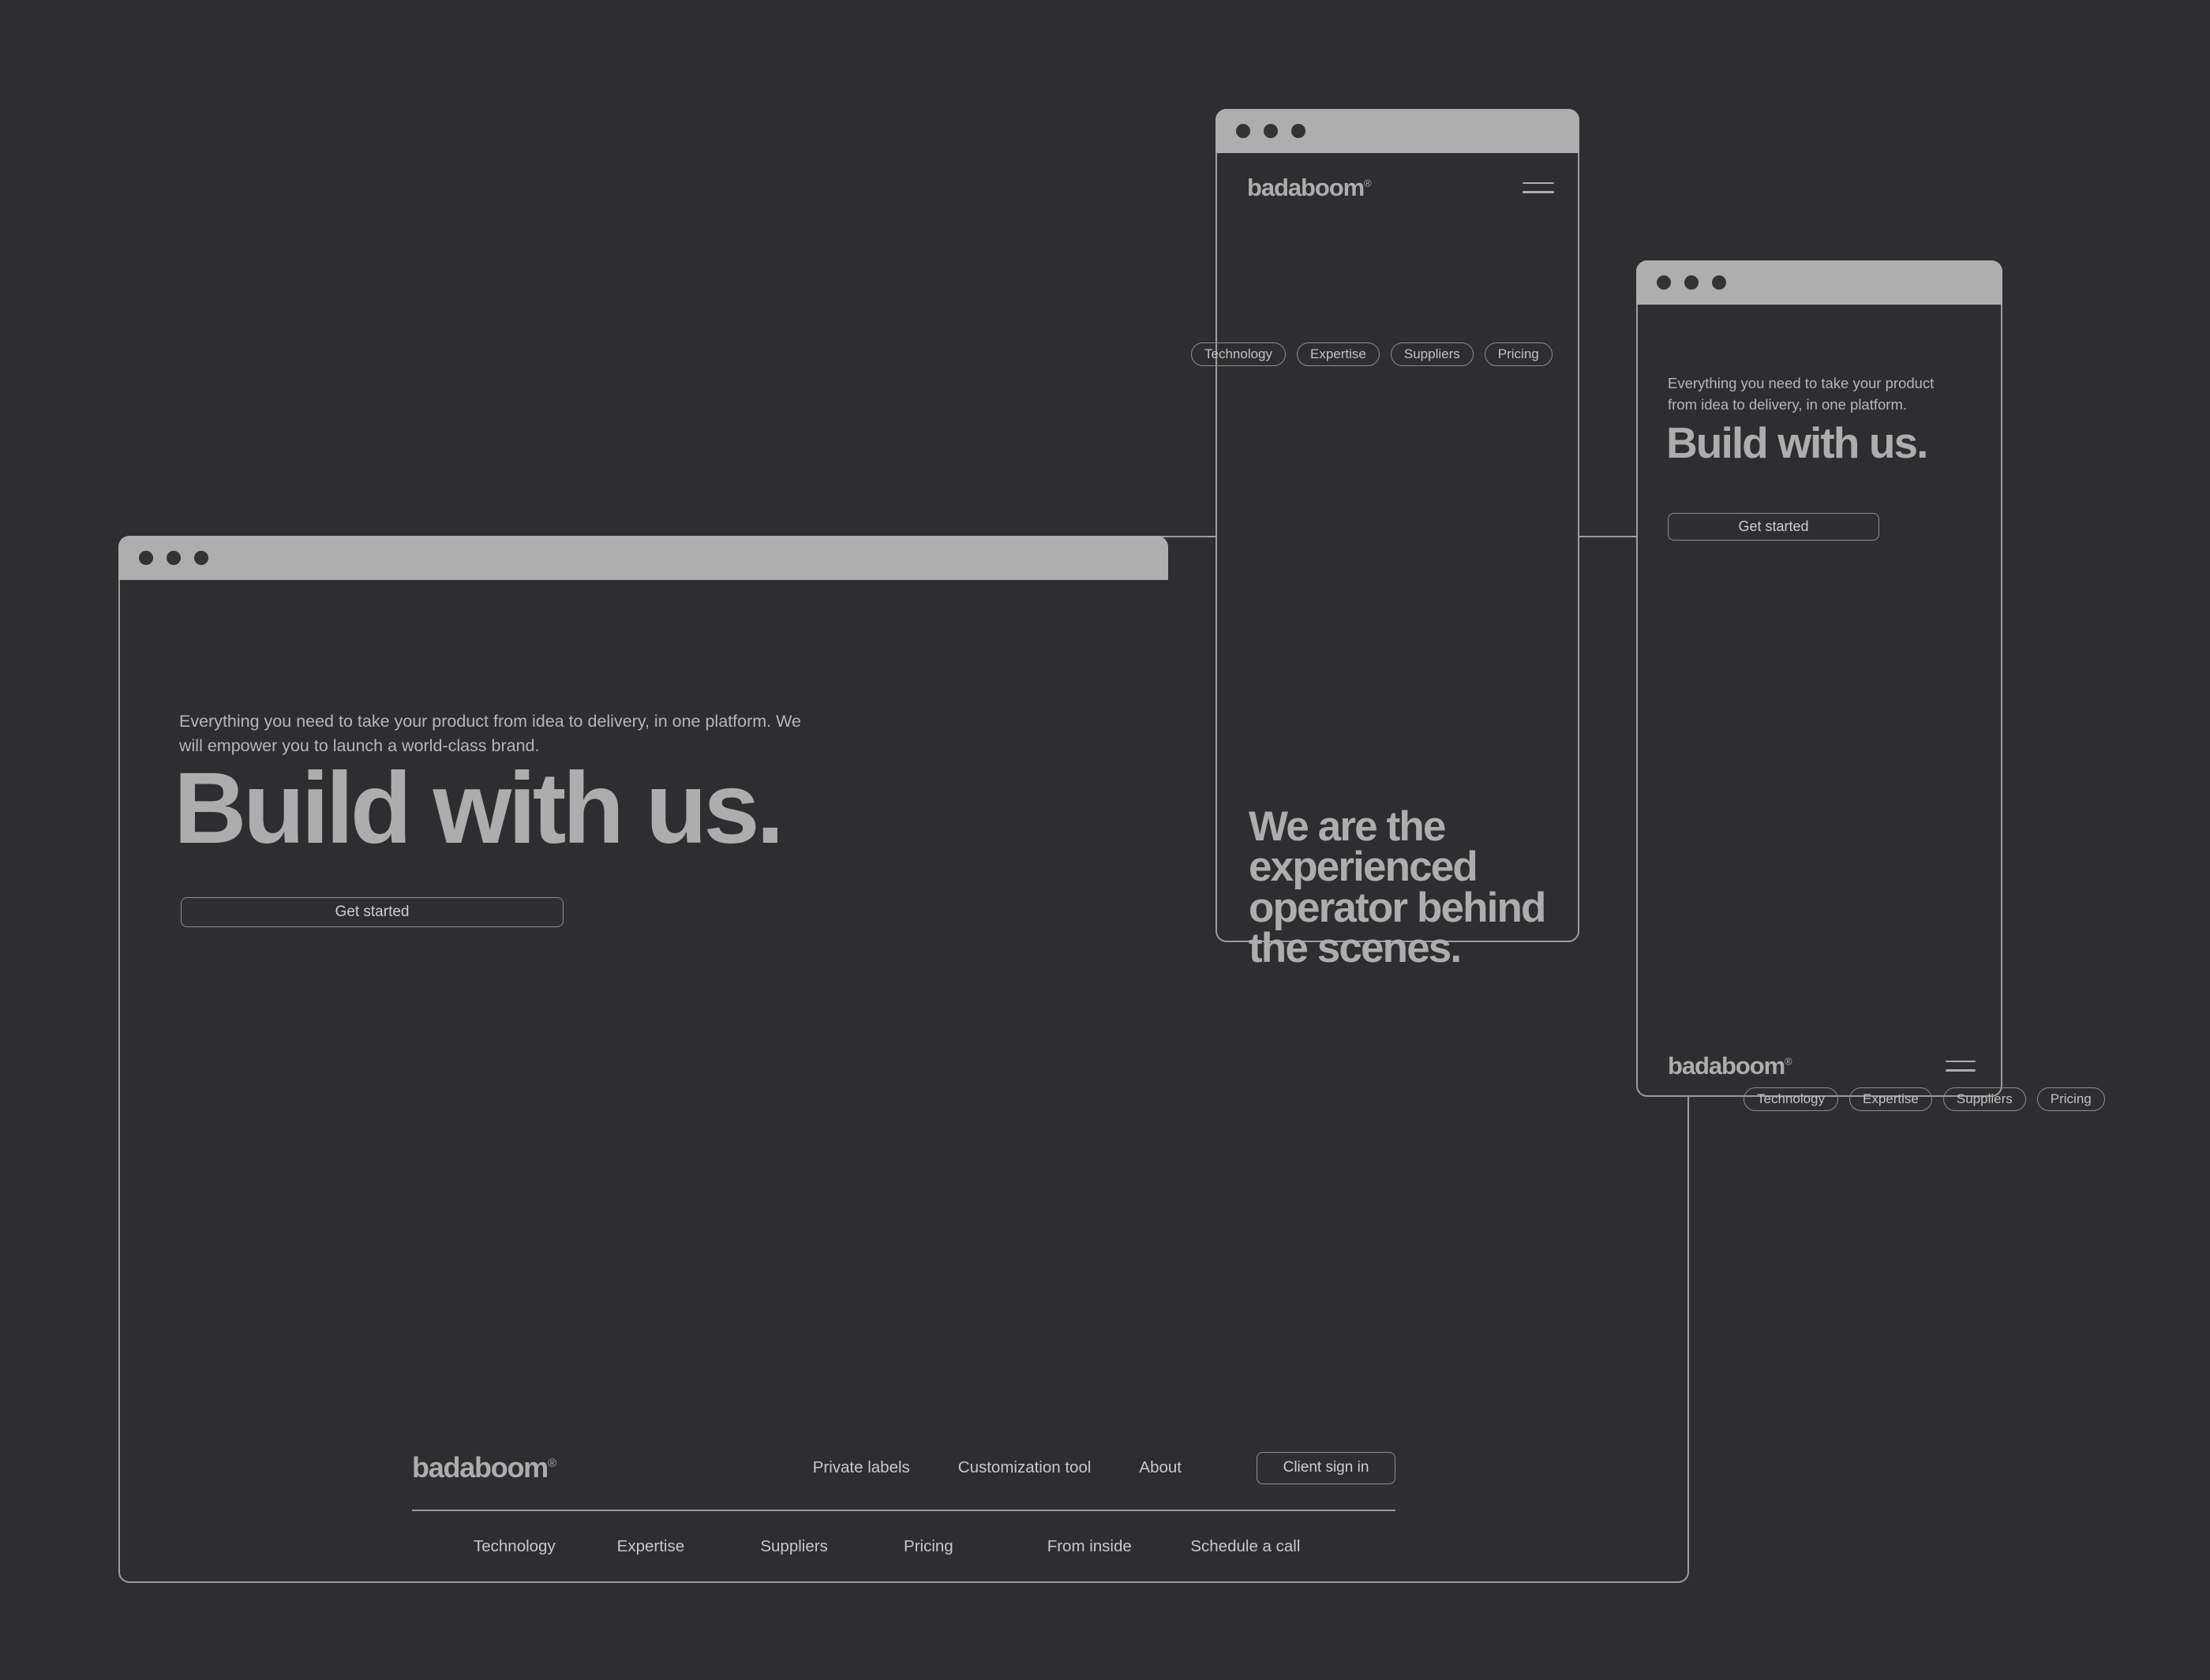 The height and width of the screenshot is (1680, 2210). Describe the element at coordinates (1819, 282) in the screenshot. I see `mobile-titlebar` at that location.